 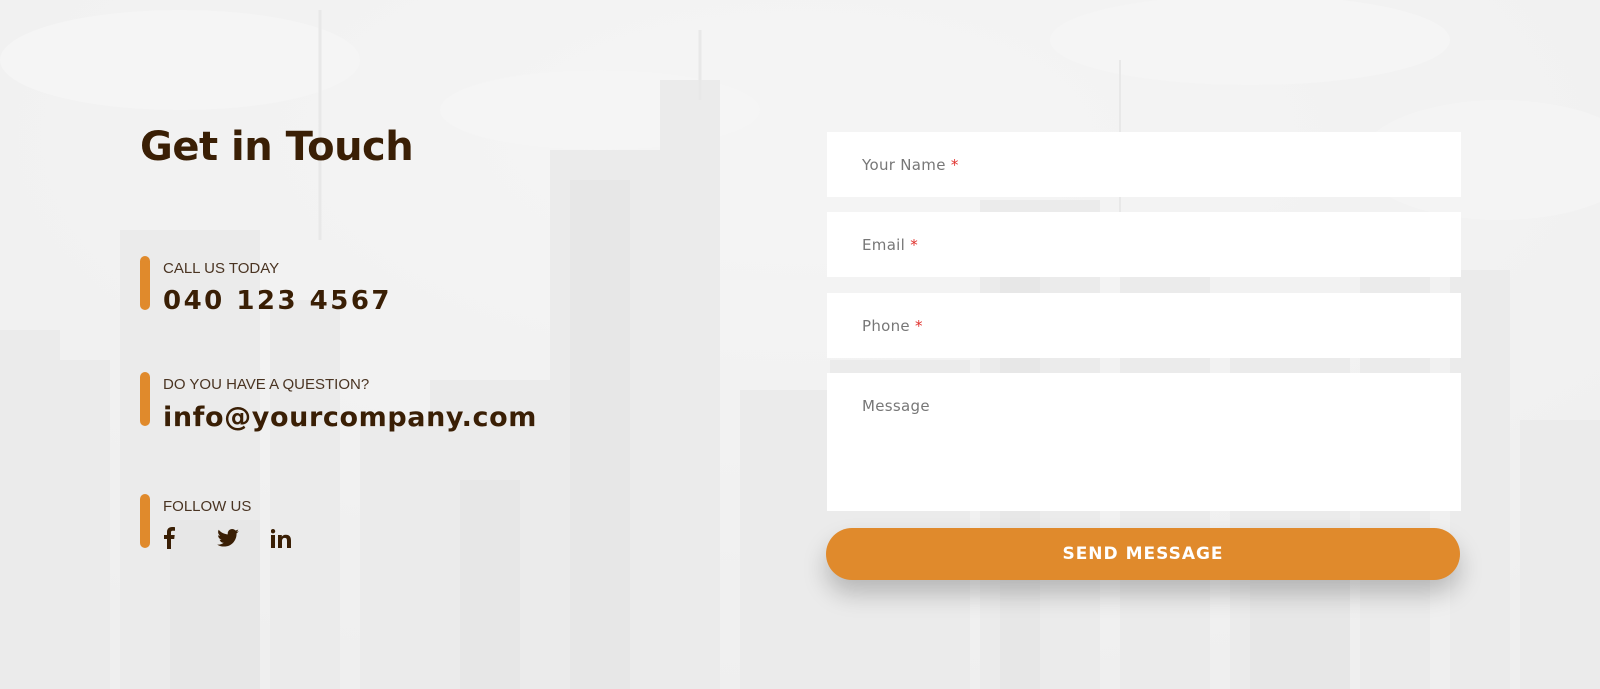 What do you see at coordinates (221, 268) in the screenshot?
I see `phone-label: CALL US TODAY` at bounding box center [221, 268].